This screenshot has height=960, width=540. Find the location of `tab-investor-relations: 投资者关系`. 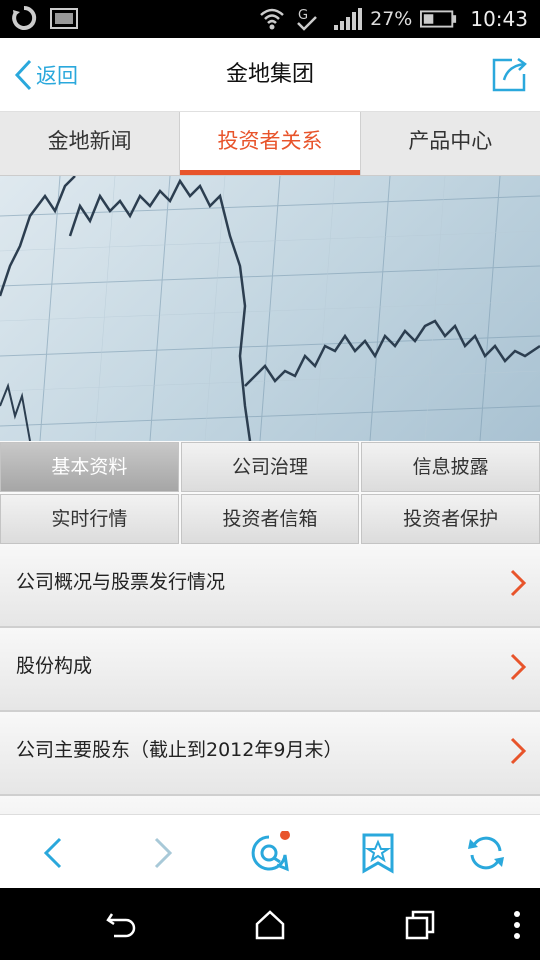

tab-investor-relations: 投资者关系 is located at coordinates (270, 143).